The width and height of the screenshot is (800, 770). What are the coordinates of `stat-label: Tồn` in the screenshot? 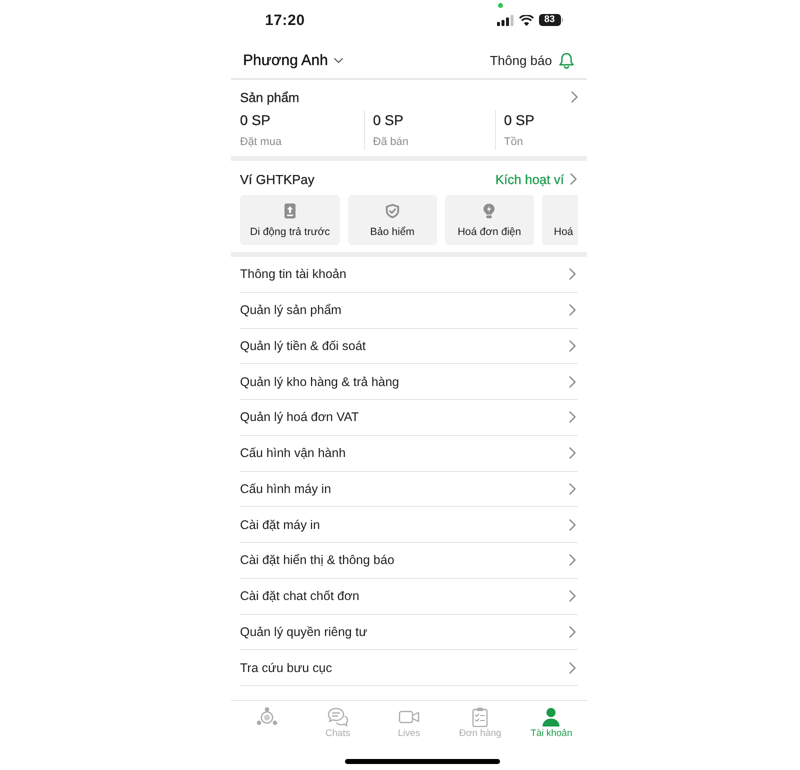 It's located at (514, 142).